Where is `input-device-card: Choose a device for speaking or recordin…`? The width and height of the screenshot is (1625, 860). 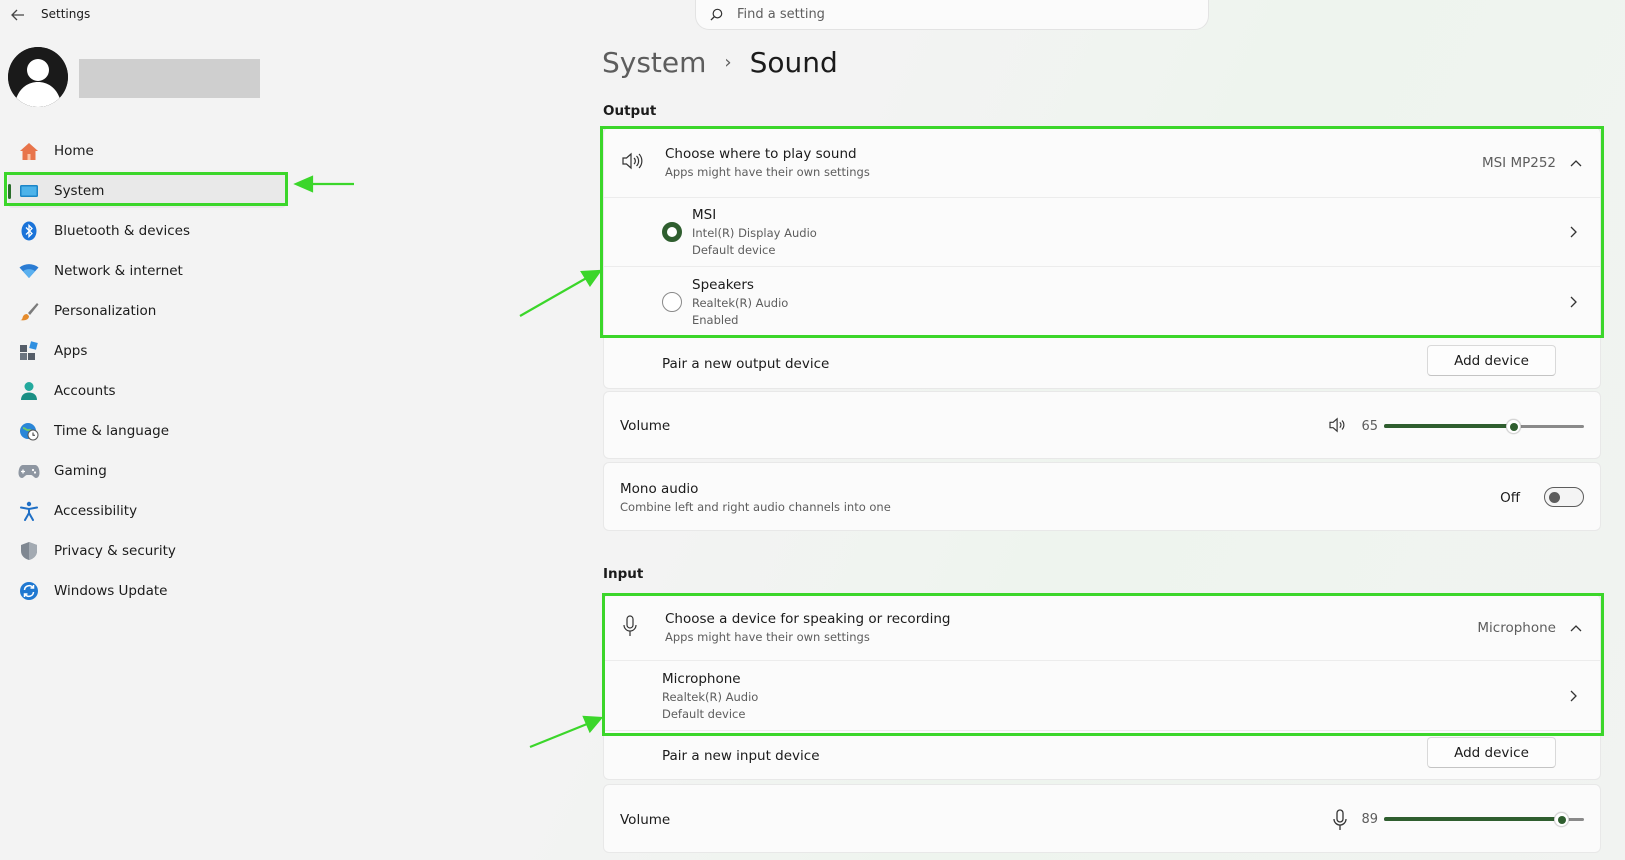
input-device-card: Choose a device for speaking or recordin… is located at coordinates (1102, 687).